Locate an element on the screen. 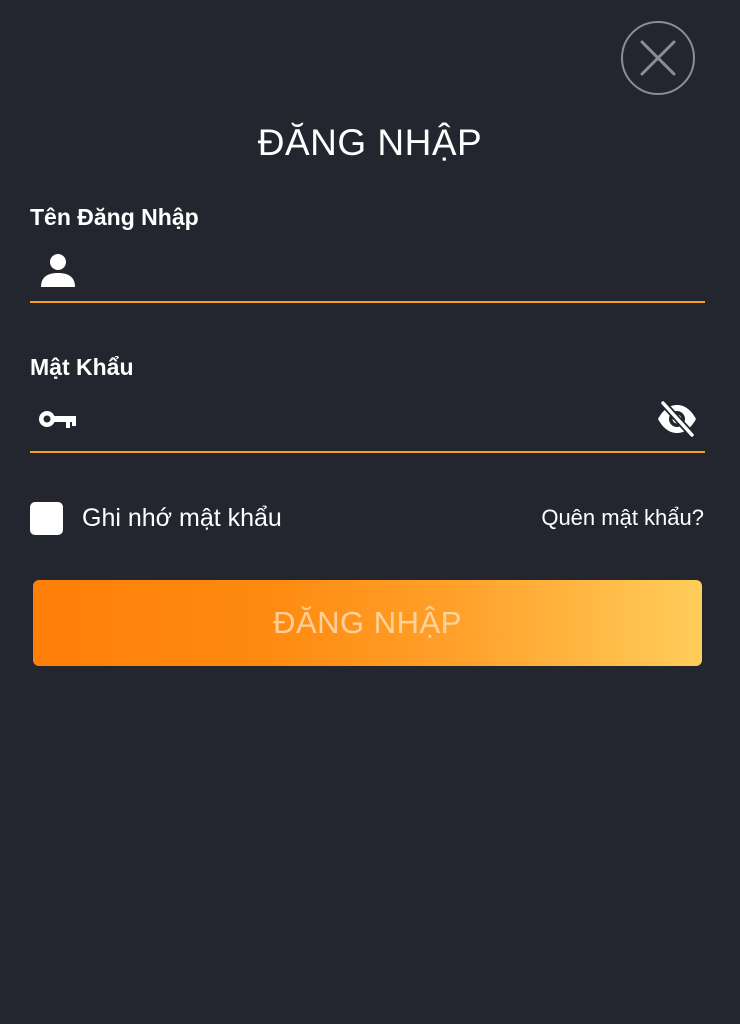 The width and height of the screenshot is (740, 1024). eye-off-icon is located at coordinates (677, 419).